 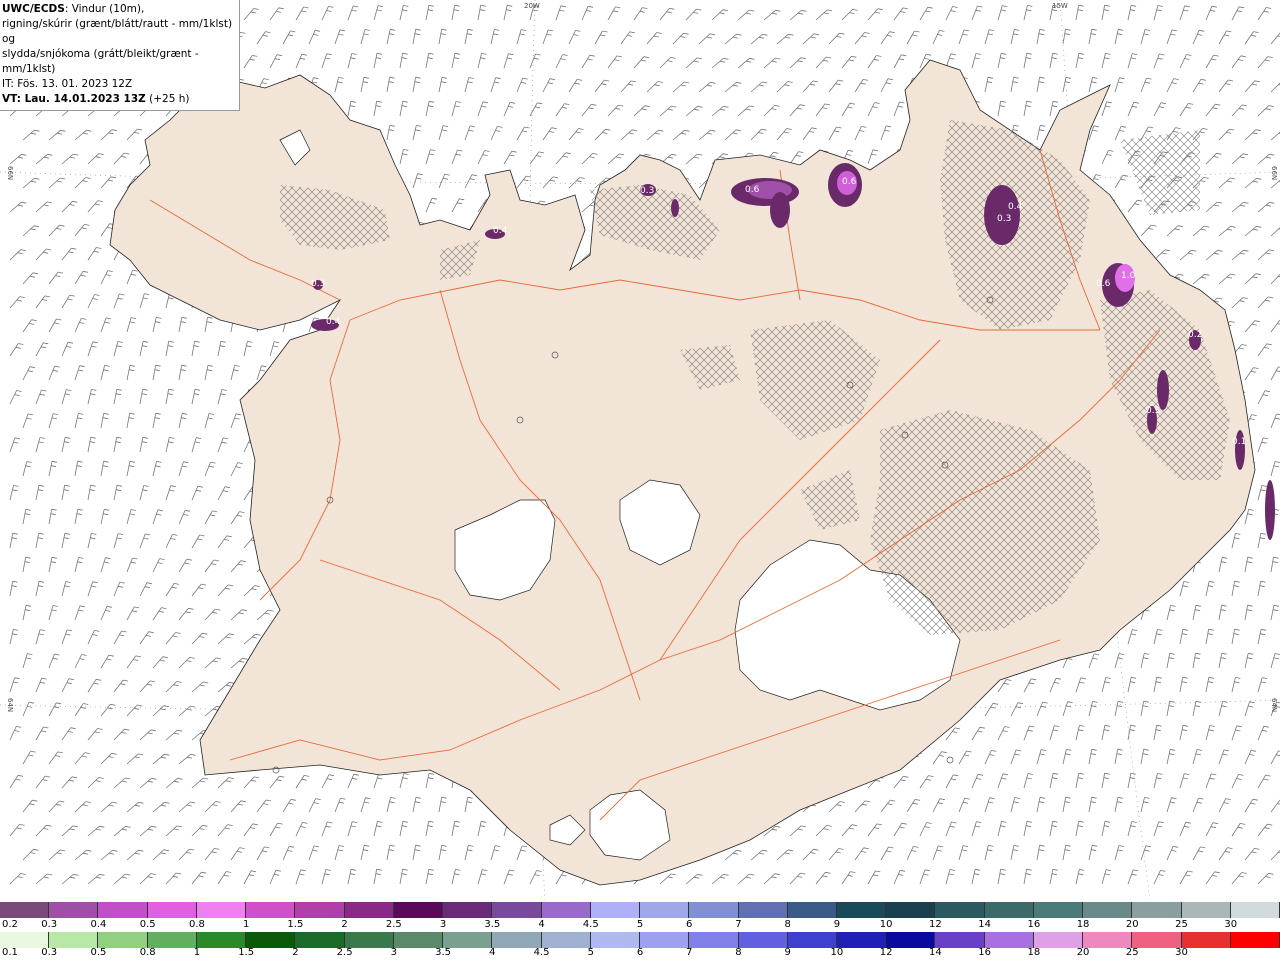 What do you see at coordinates (49, 924) in the screenshot?
I see `colorbar-tick-label: 0.3` at bounding box center [49, 924].